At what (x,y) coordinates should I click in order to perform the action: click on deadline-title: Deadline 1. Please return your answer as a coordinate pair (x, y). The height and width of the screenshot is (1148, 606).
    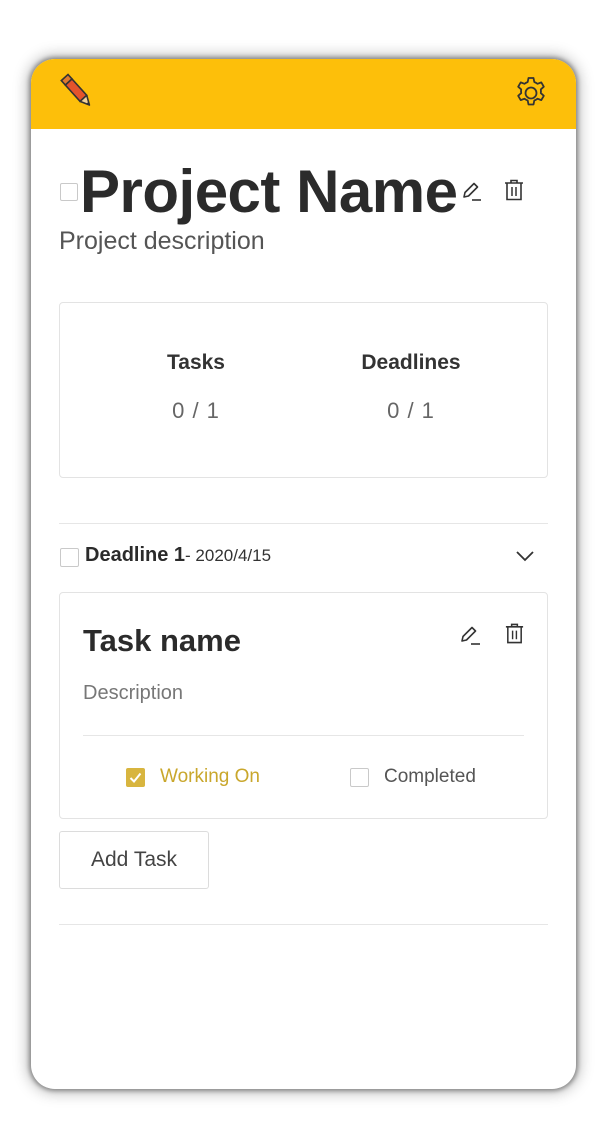
    Looking at the image, I should click on (135, 555).